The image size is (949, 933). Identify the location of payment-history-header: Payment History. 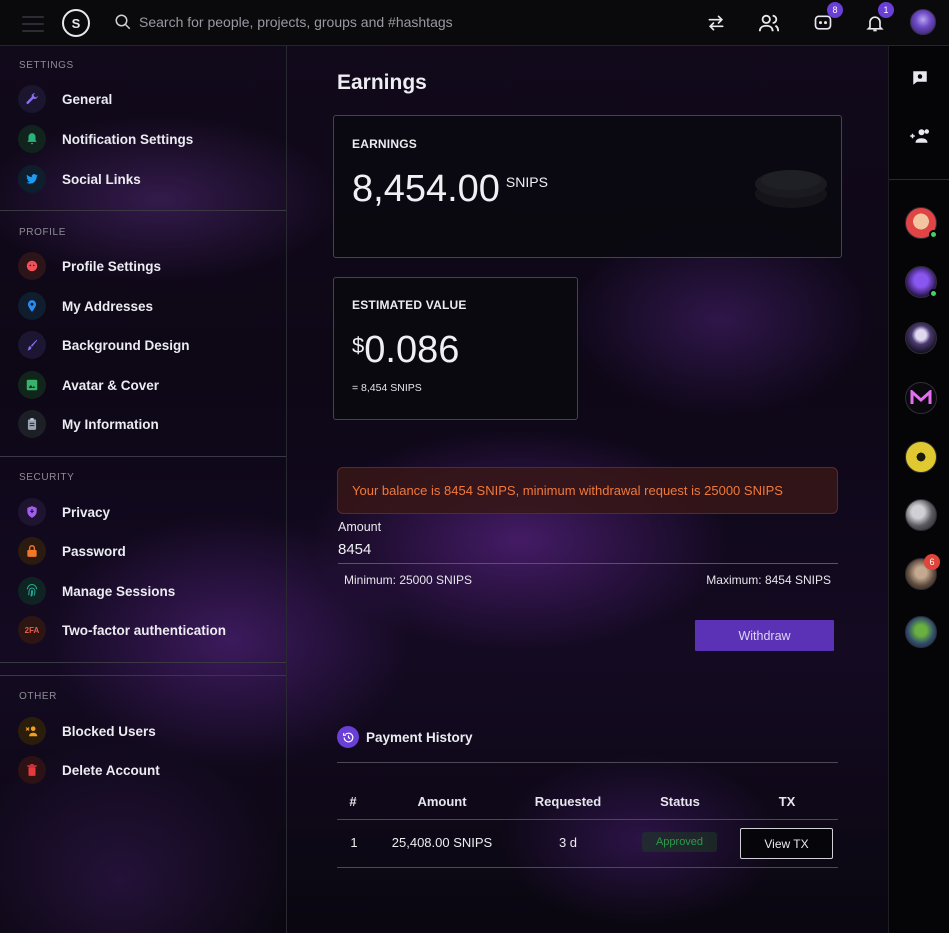
(405, 737).